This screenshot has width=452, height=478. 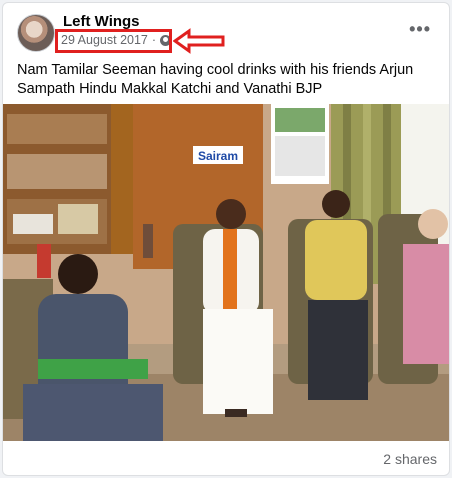 What do you see at coordinates (218, 156) in the screenshot?
I see `sign-text: Sairam` at bounding box center [218, 156].